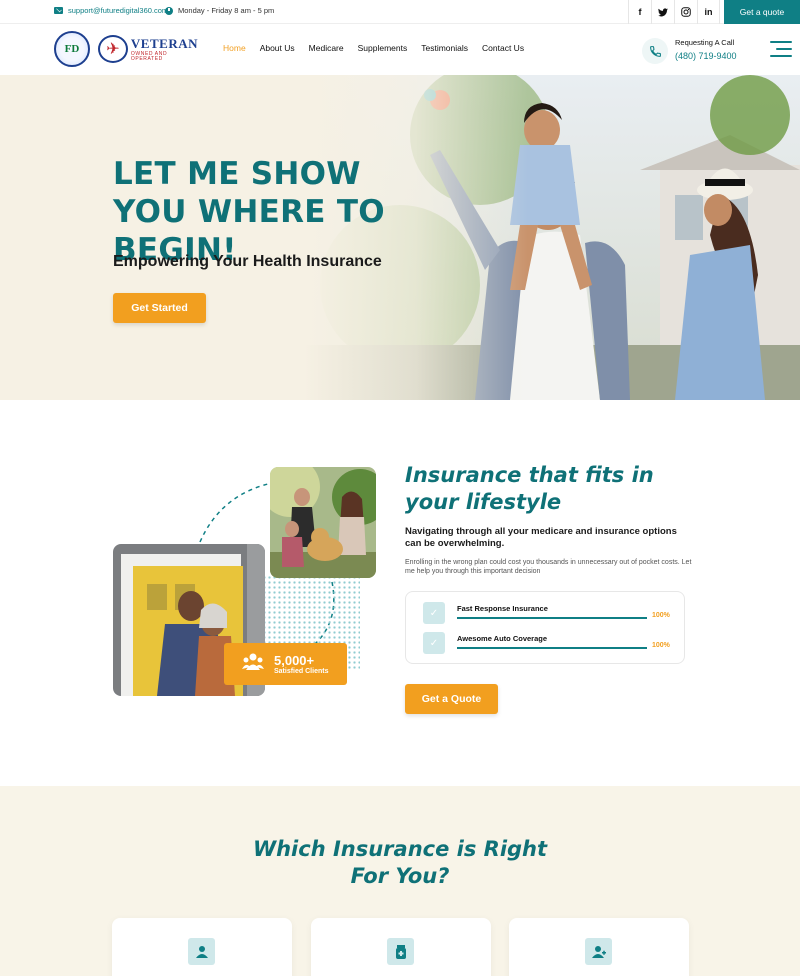 The height and width of the screenshot is (976, 800). I want to click on skill-row: ✓ Awesome Auto Coverage 100%, so click(550, 643).